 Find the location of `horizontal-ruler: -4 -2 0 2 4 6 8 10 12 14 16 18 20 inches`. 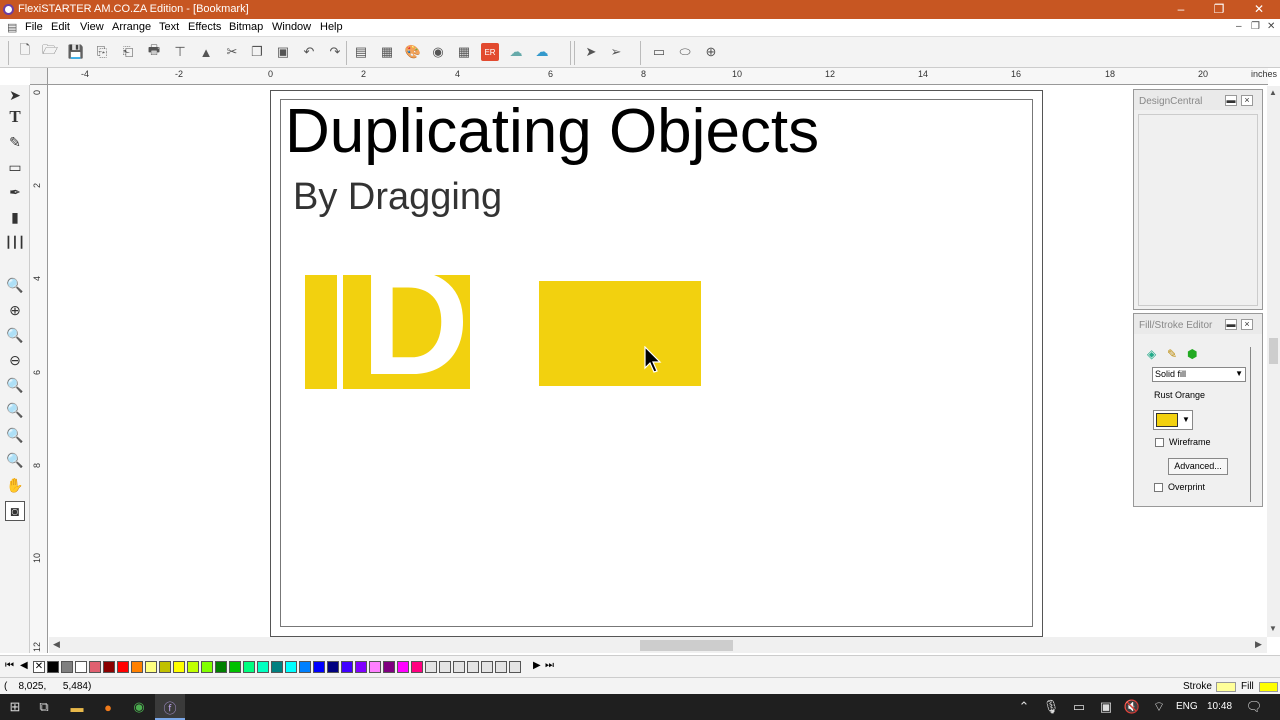

horizontal-ruler: -4 -2 0 2 4 6 8 10 12 14 16 18 20 inches is located at coordinates (662, 76).